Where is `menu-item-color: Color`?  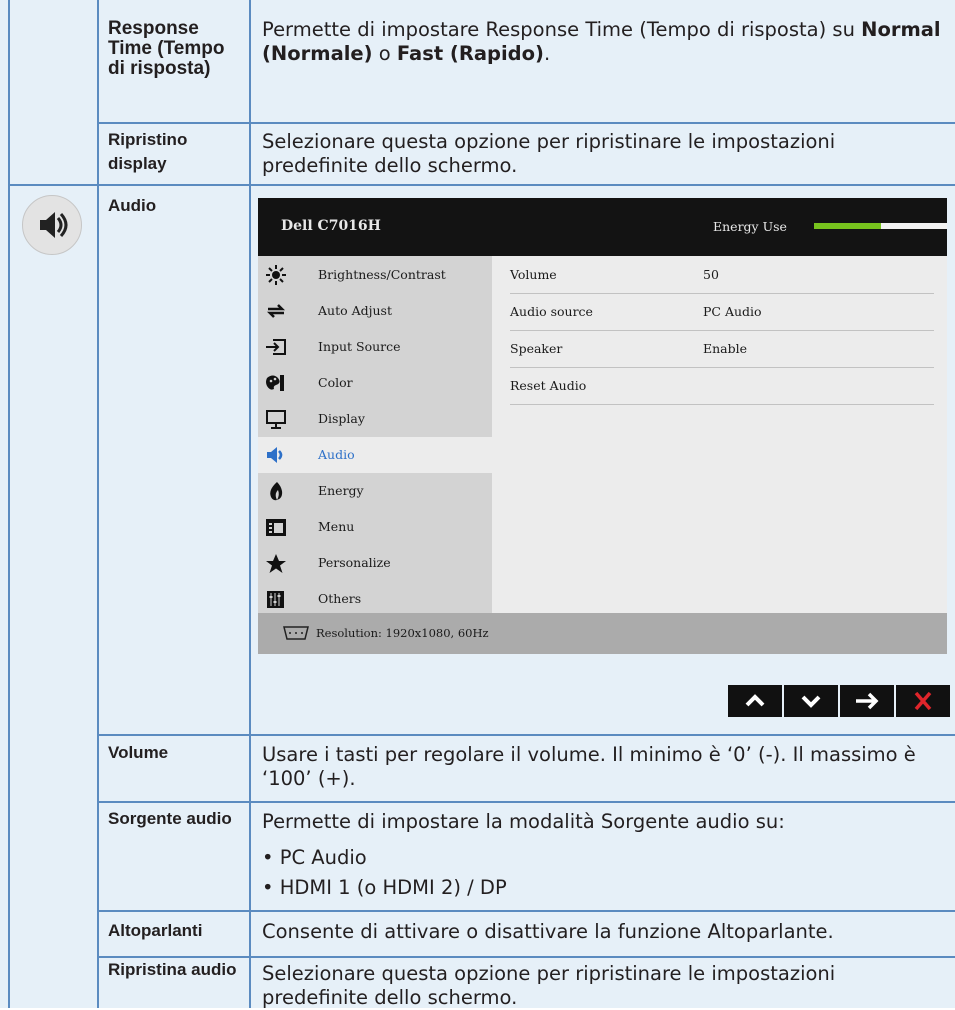
menu-item-color: Color is located at coordinates (375, 383).